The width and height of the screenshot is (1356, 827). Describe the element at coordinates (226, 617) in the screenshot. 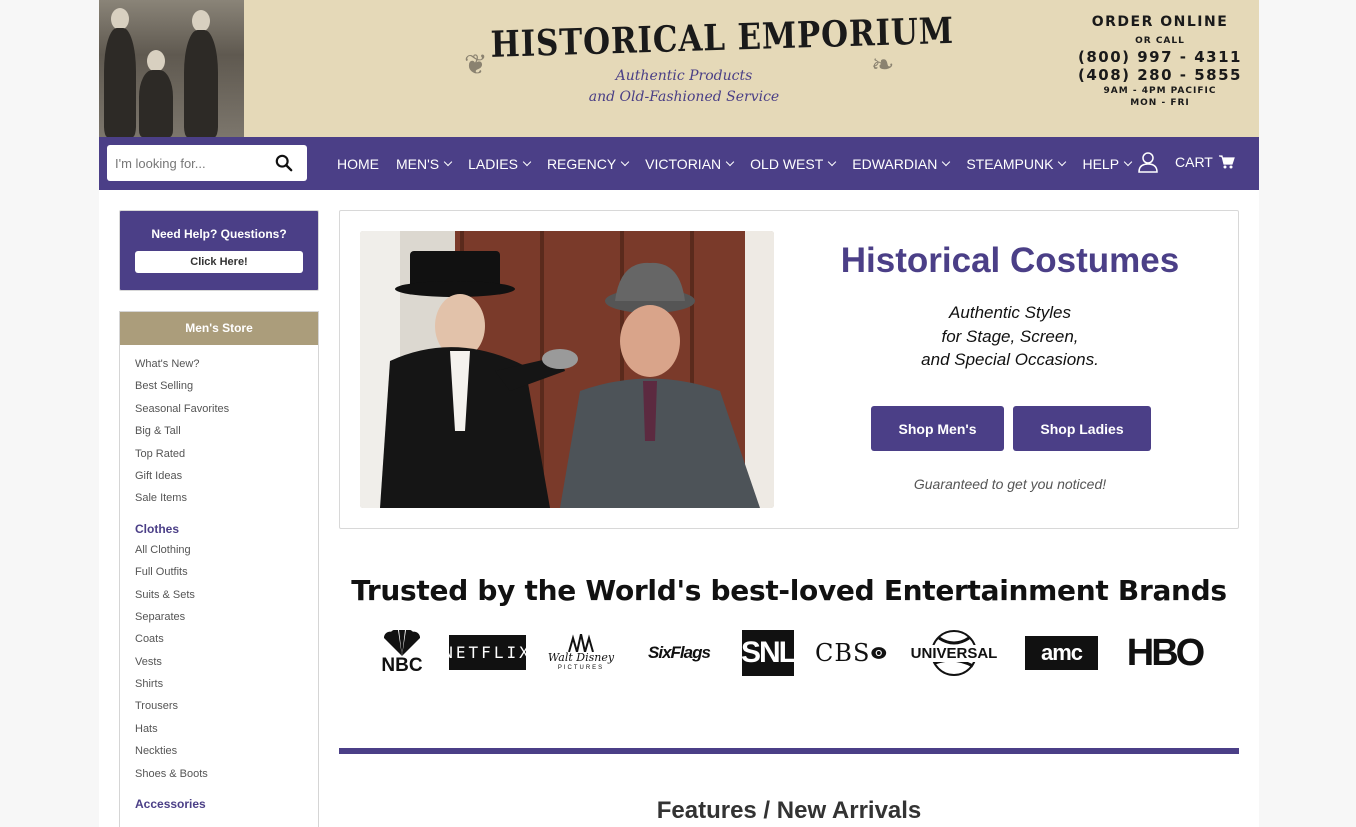

I see `list-item: Separates` at that location.